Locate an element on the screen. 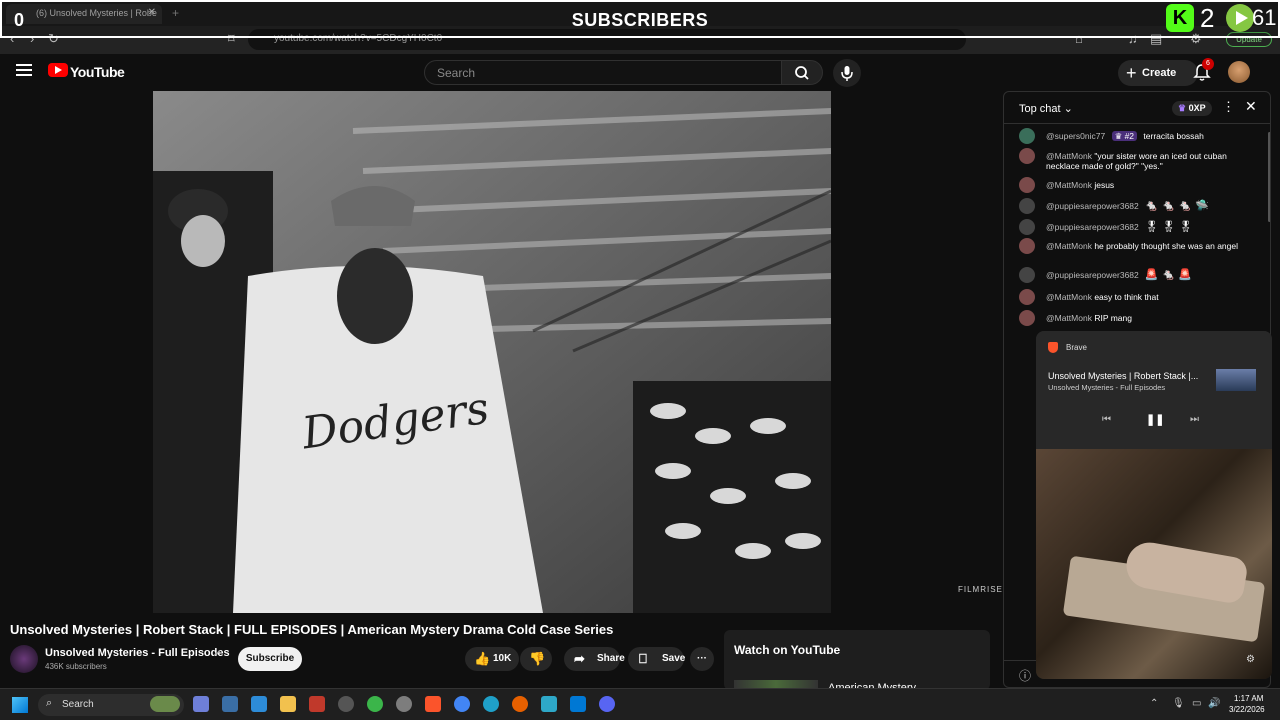 The width and height of the screenshot is (1280, 720). chat-text: he probably thought she was an angel is located at coordinates (1166, 246).